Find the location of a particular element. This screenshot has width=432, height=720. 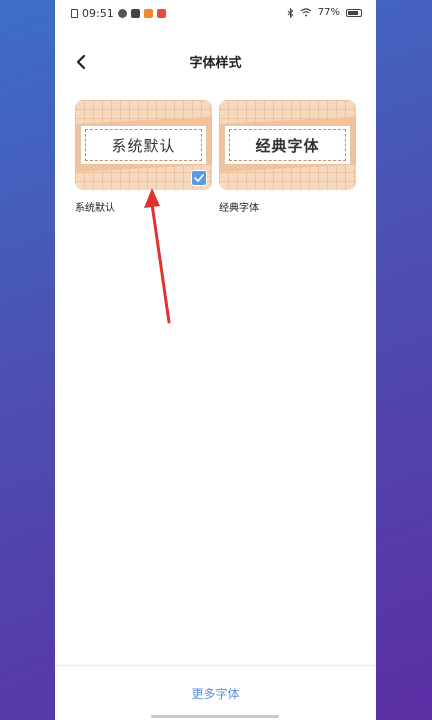

more-fonts-button: 更多字体 is located at coordinates (215, 693).